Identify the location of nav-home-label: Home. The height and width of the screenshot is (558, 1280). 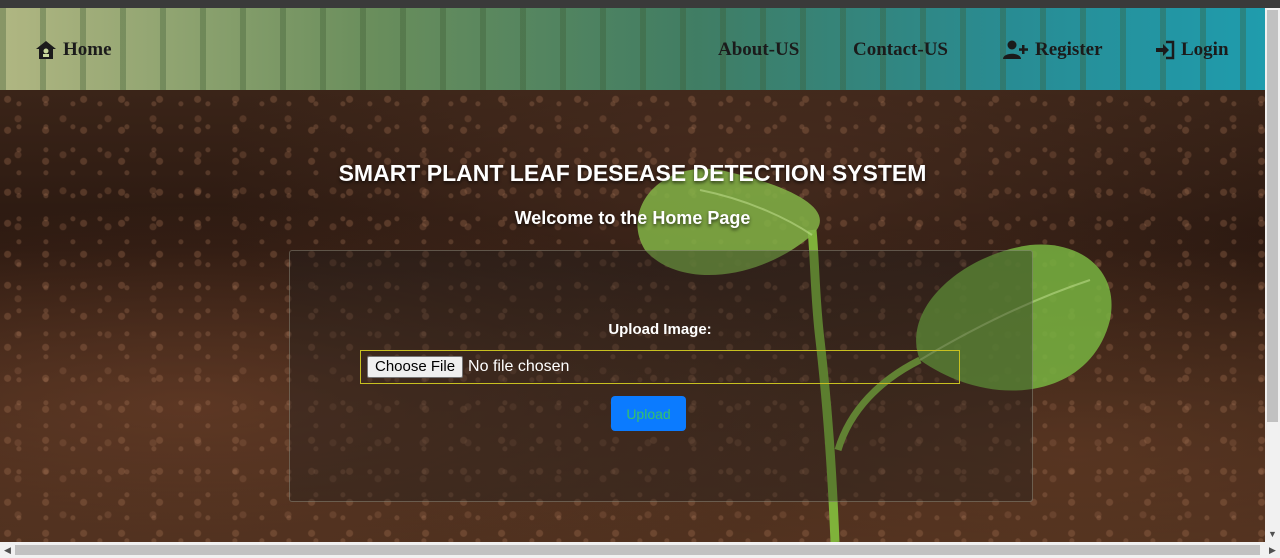
(87, 49).